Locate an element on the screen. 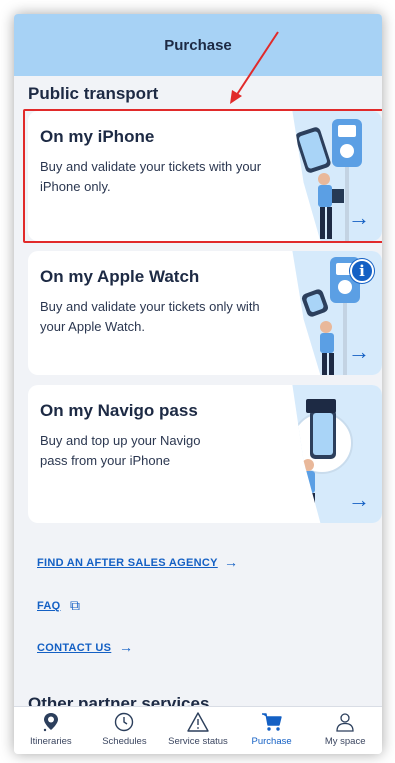 The image size is (395, 763). info-icon: i is located at coordinates (362, 271).